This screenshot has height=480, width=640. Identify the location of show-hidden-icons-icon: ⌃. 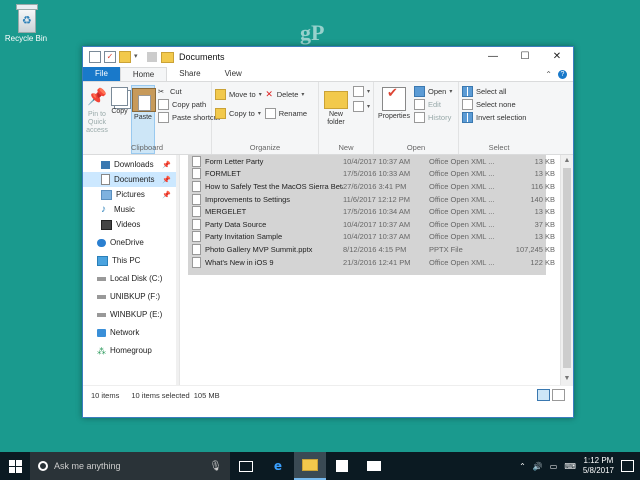
(522, 466).